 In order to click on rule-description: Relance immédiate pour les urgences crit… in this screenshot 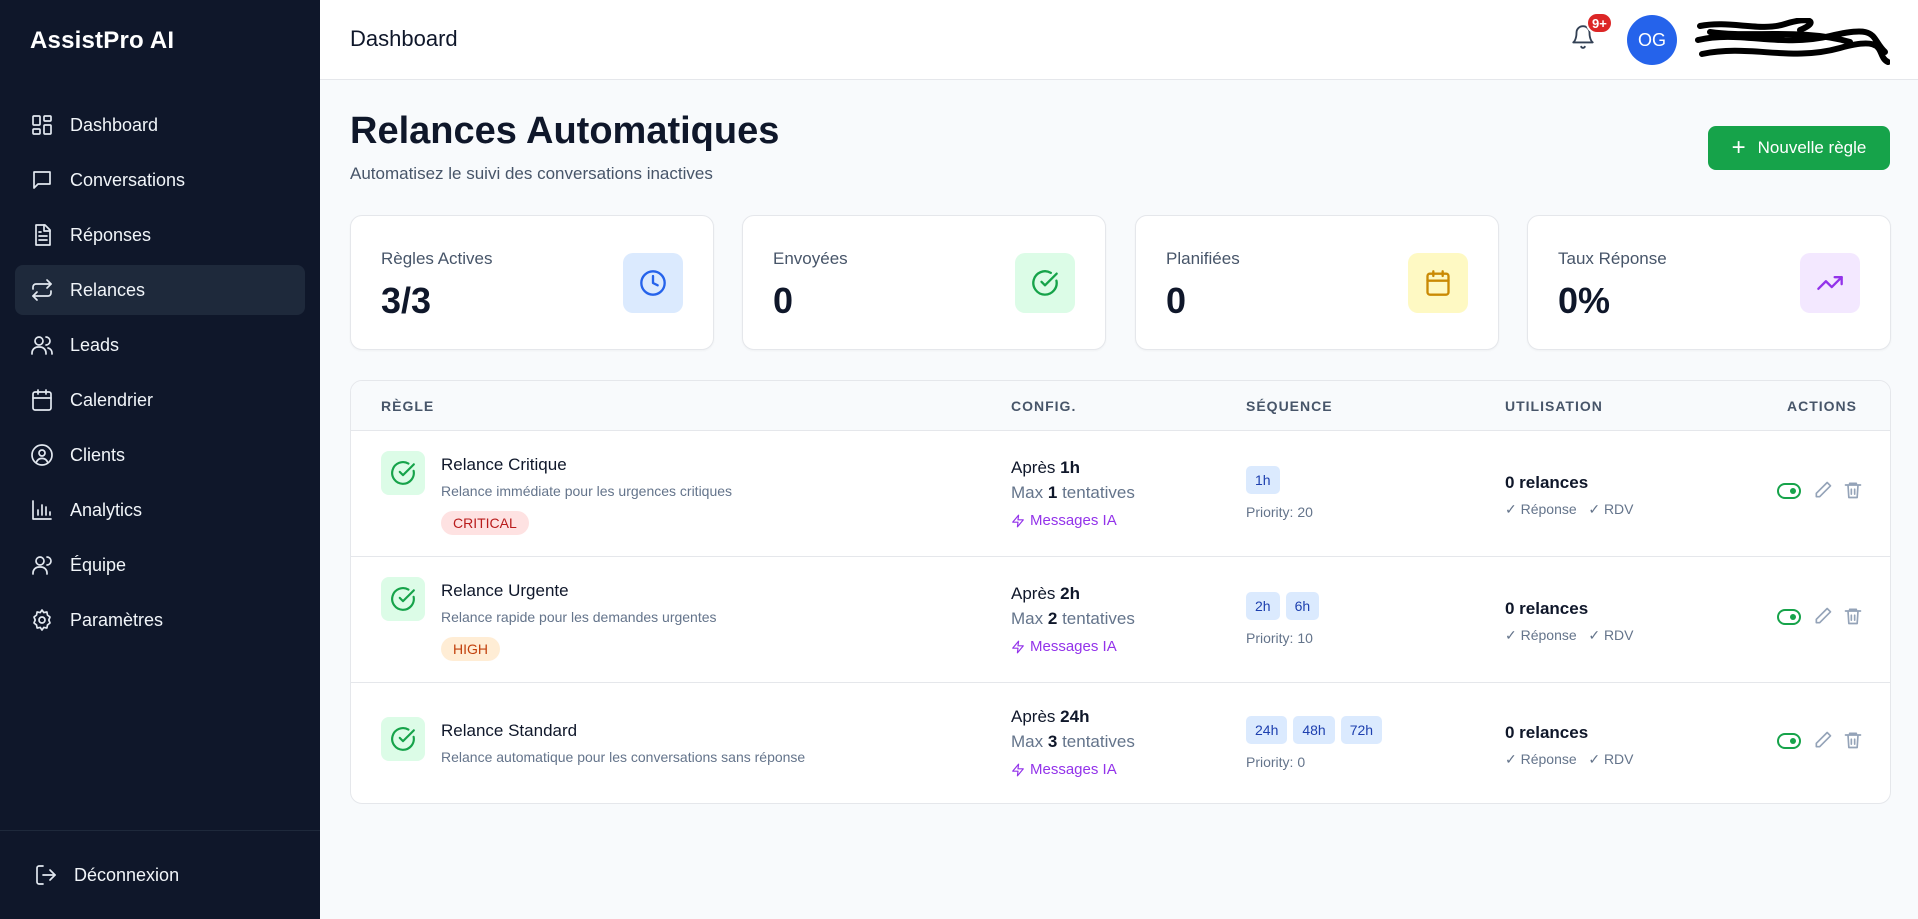, I will do `click(587, 491)`.